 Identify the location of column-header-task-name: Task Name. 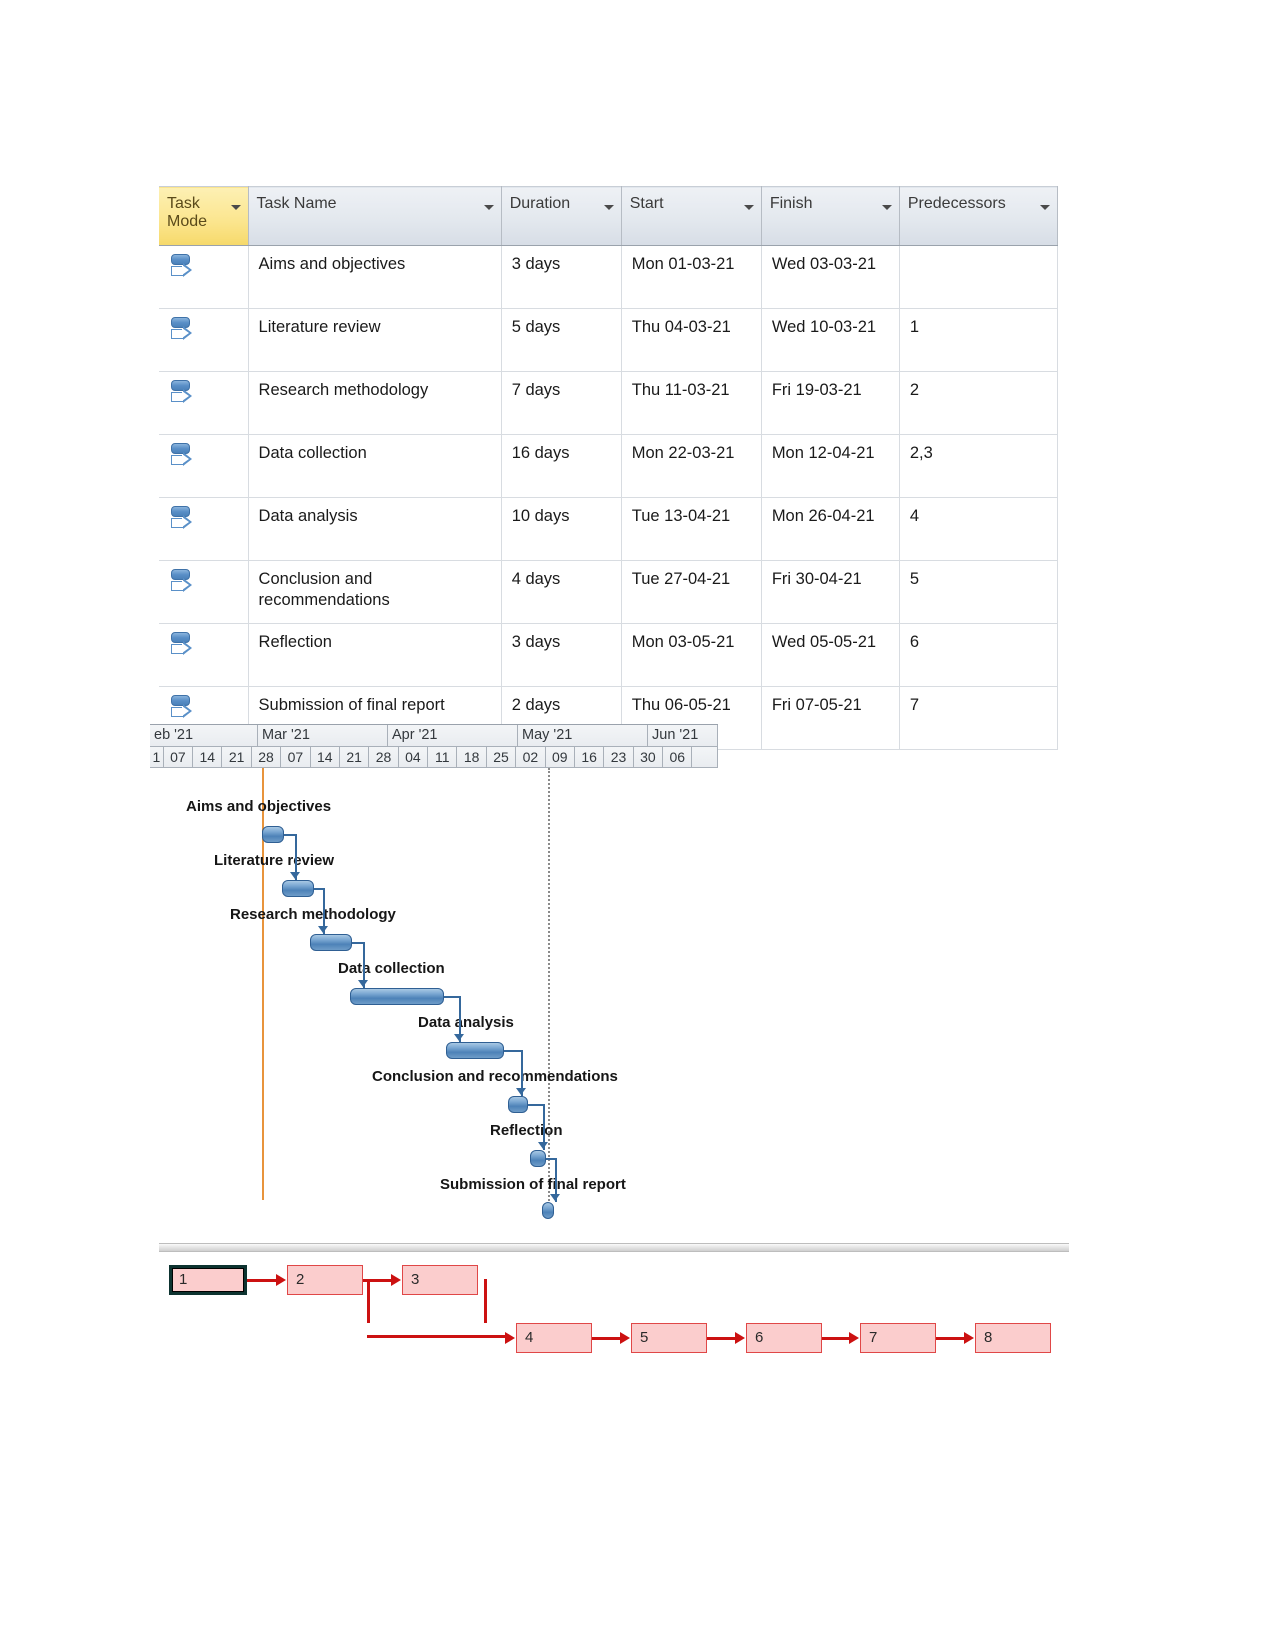
(375, 216).